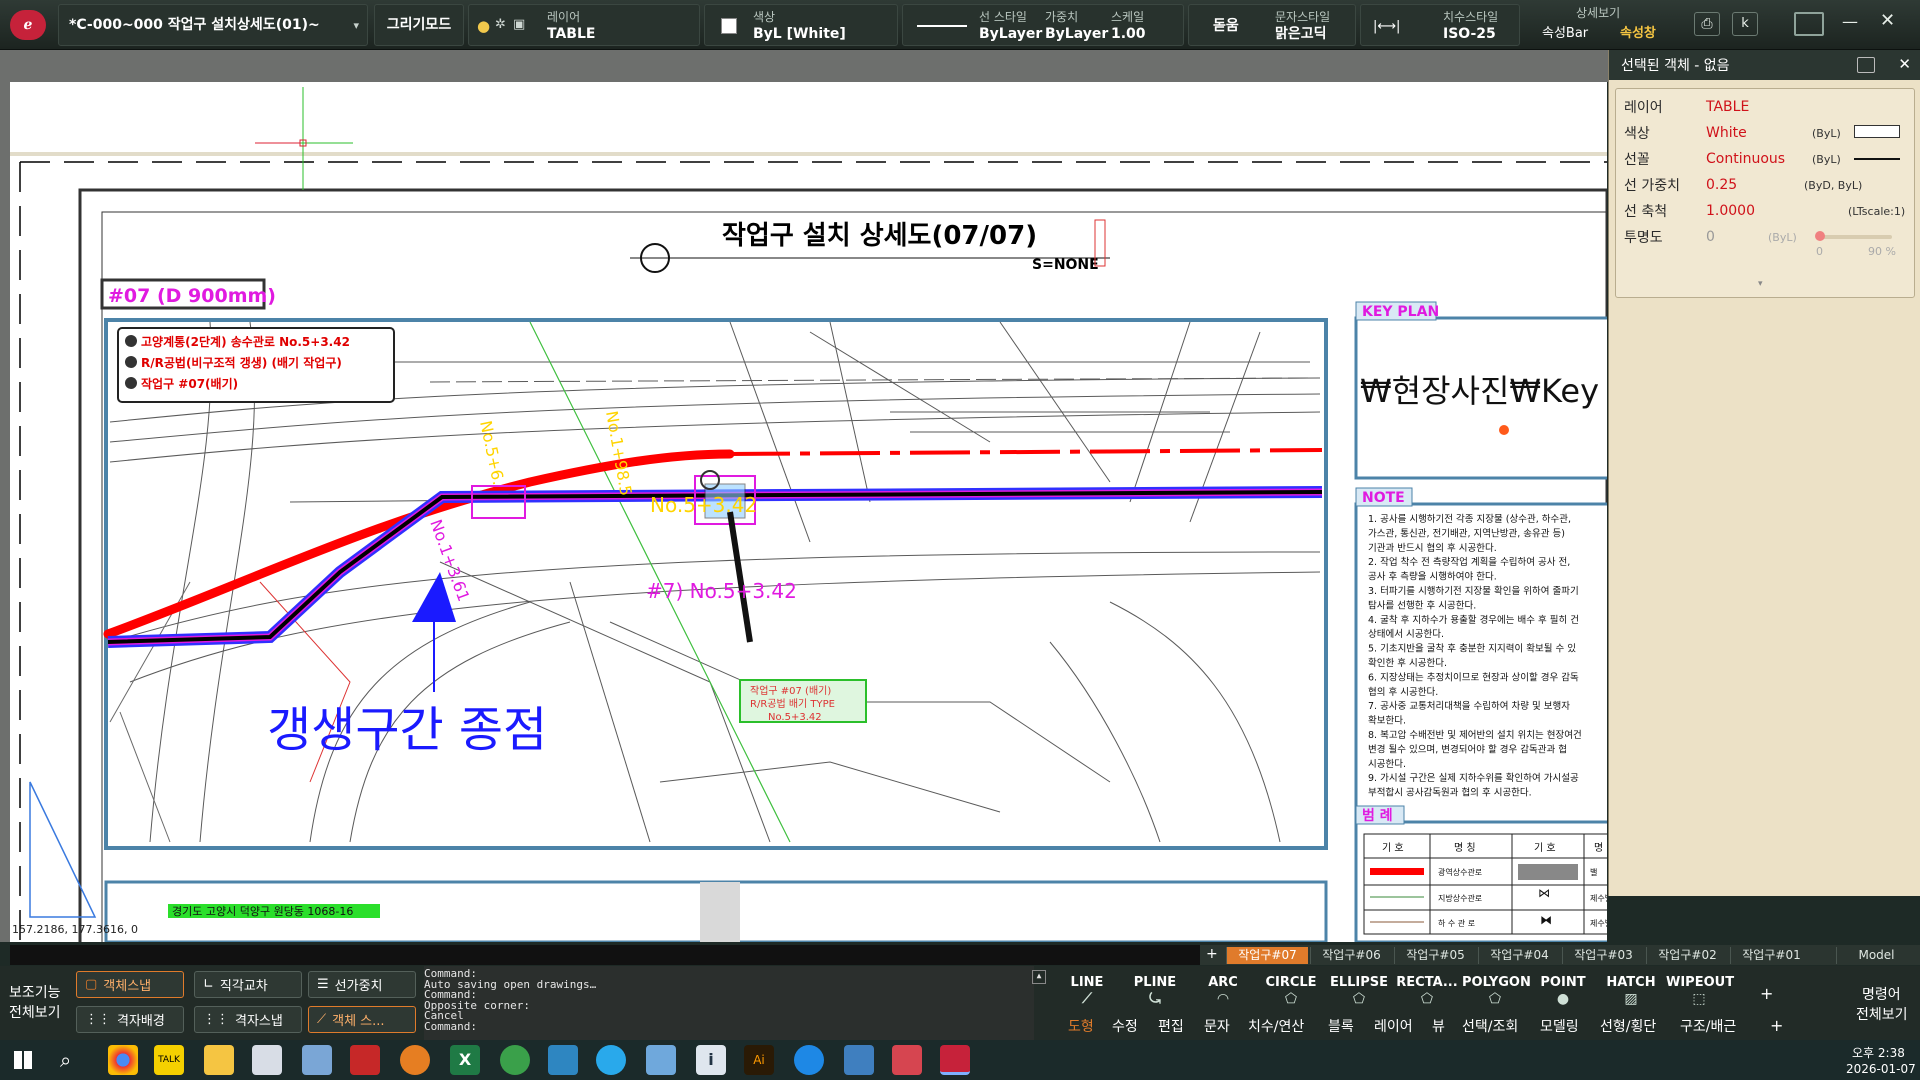 Image resolution: width=1920 pixels, height=1080 pixels. I want to click on close-panel-icon: ✕, so click(1904, 64).